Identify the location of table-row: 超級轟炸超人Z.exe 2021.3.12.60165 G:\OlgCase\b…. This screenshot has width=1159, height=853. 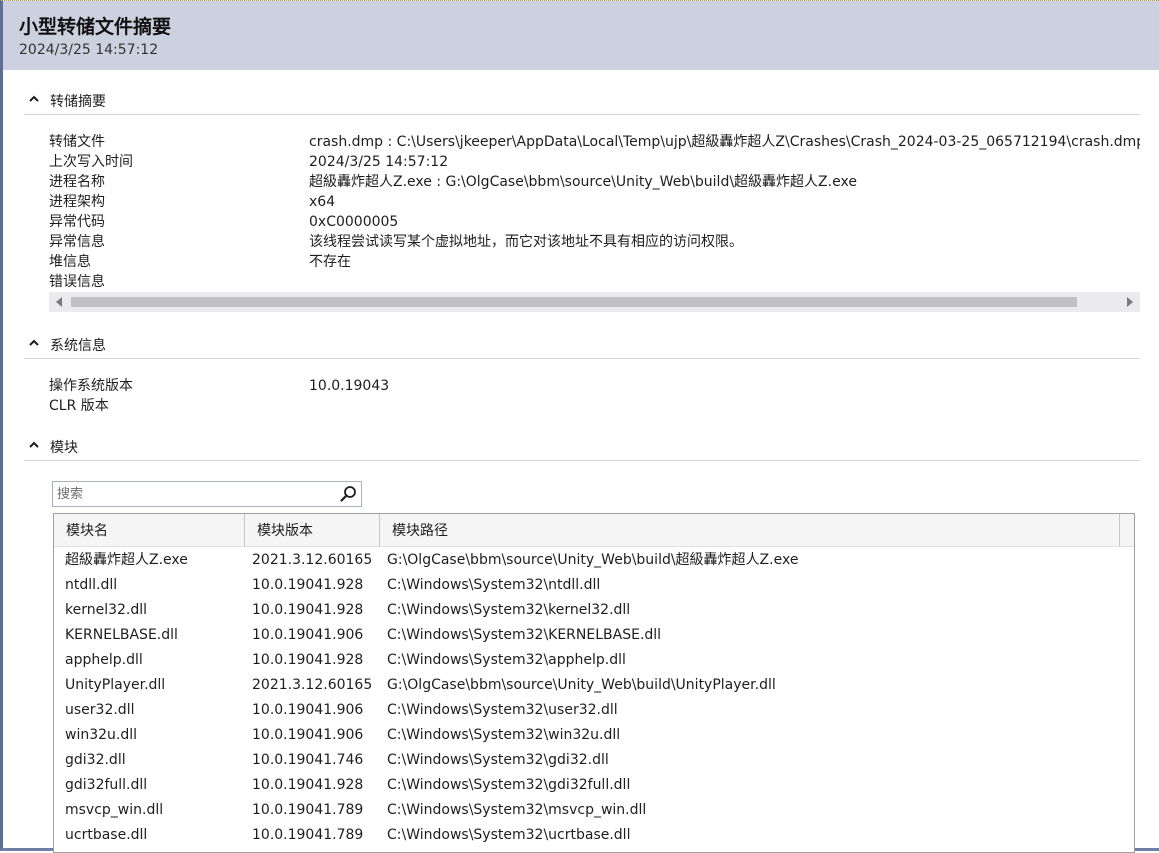
(594, 560).